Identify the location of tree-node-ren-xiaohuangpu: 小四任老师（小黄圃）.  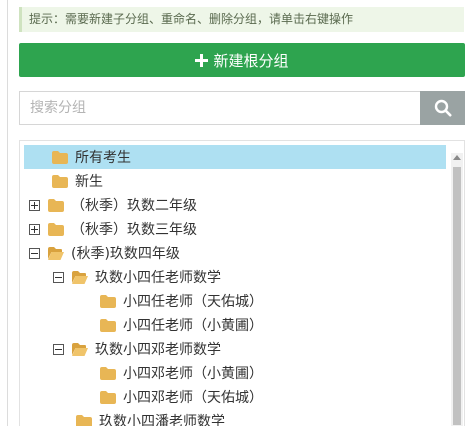
(181, 325).